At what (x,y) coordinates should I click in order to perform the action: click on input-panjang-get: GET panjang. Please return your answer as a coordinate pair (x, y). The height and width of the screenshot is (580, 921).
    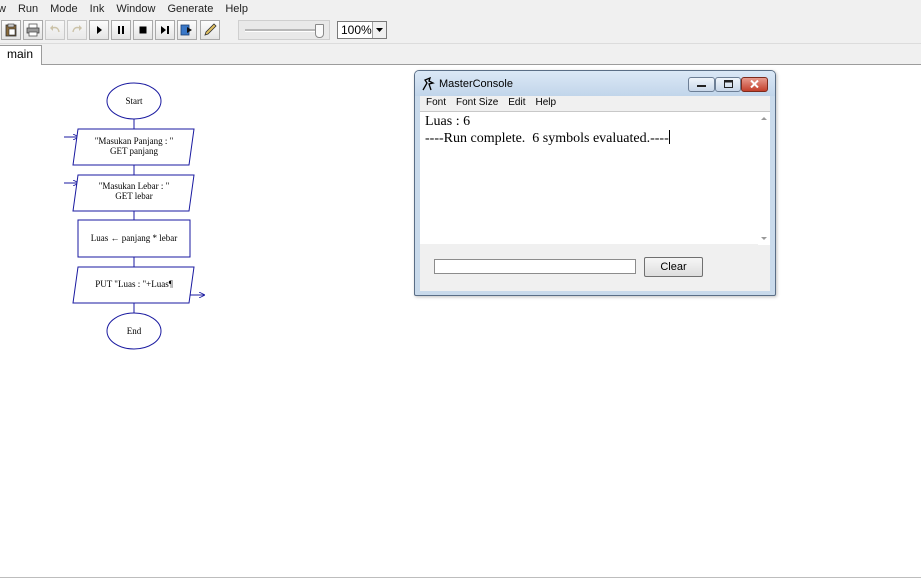
    Looking at the image, I should click on (134, 151).